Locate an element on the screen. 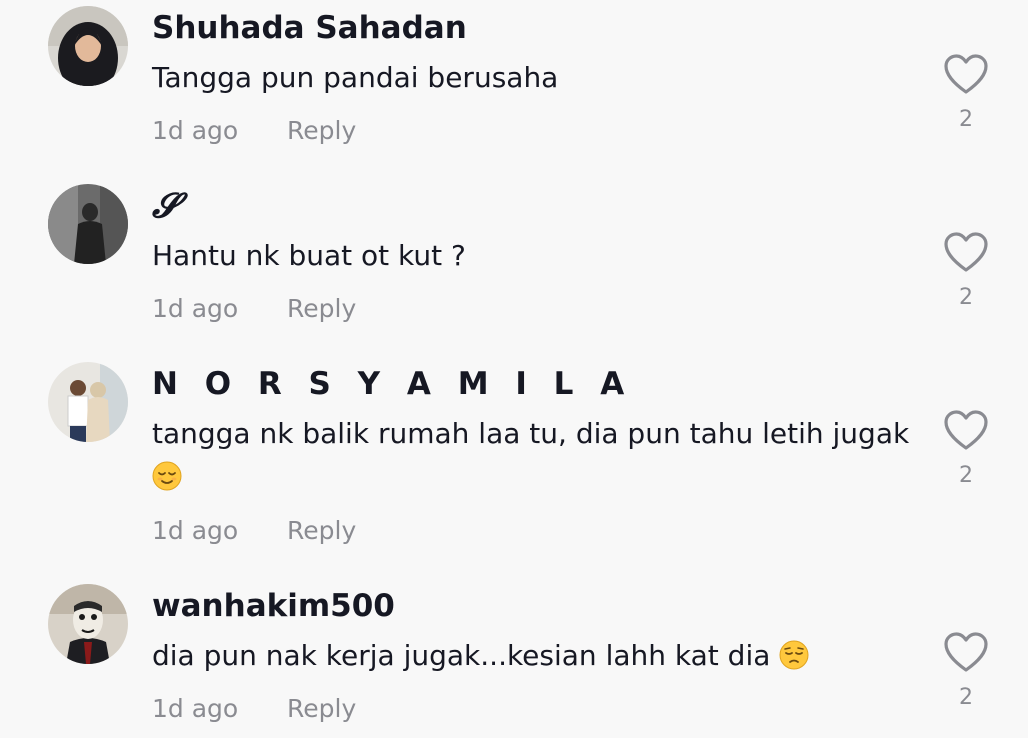 The image size is (1028, 738). comment-text-body: Tangga pun pandai berusaha is located at coordinates (355, 77).